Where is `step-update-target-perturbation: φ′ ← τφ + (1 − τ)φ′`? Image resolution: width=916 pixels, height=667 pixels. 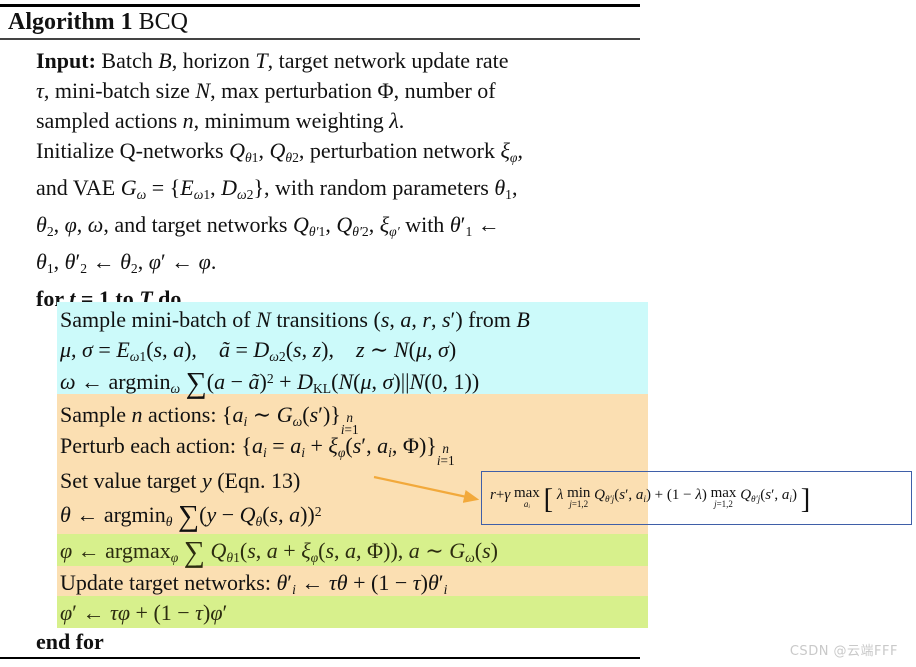 step-update-target-perturbation: φ′ ← τφ + (1 − τ)φ′ is located at coordinates (144, 612).